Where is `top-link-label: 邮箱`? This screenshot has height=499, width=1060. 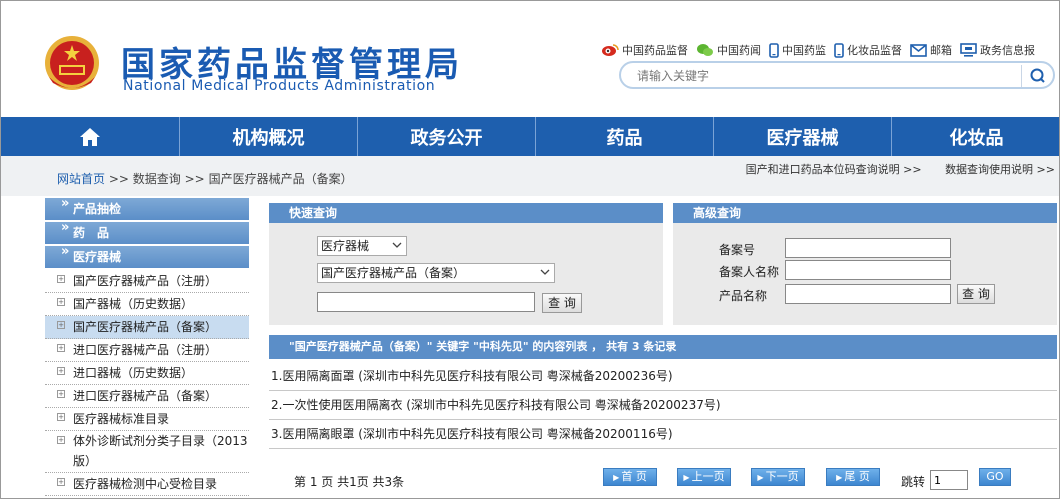 top-link-label: 邮箱 is located at coordinates (941, 50).